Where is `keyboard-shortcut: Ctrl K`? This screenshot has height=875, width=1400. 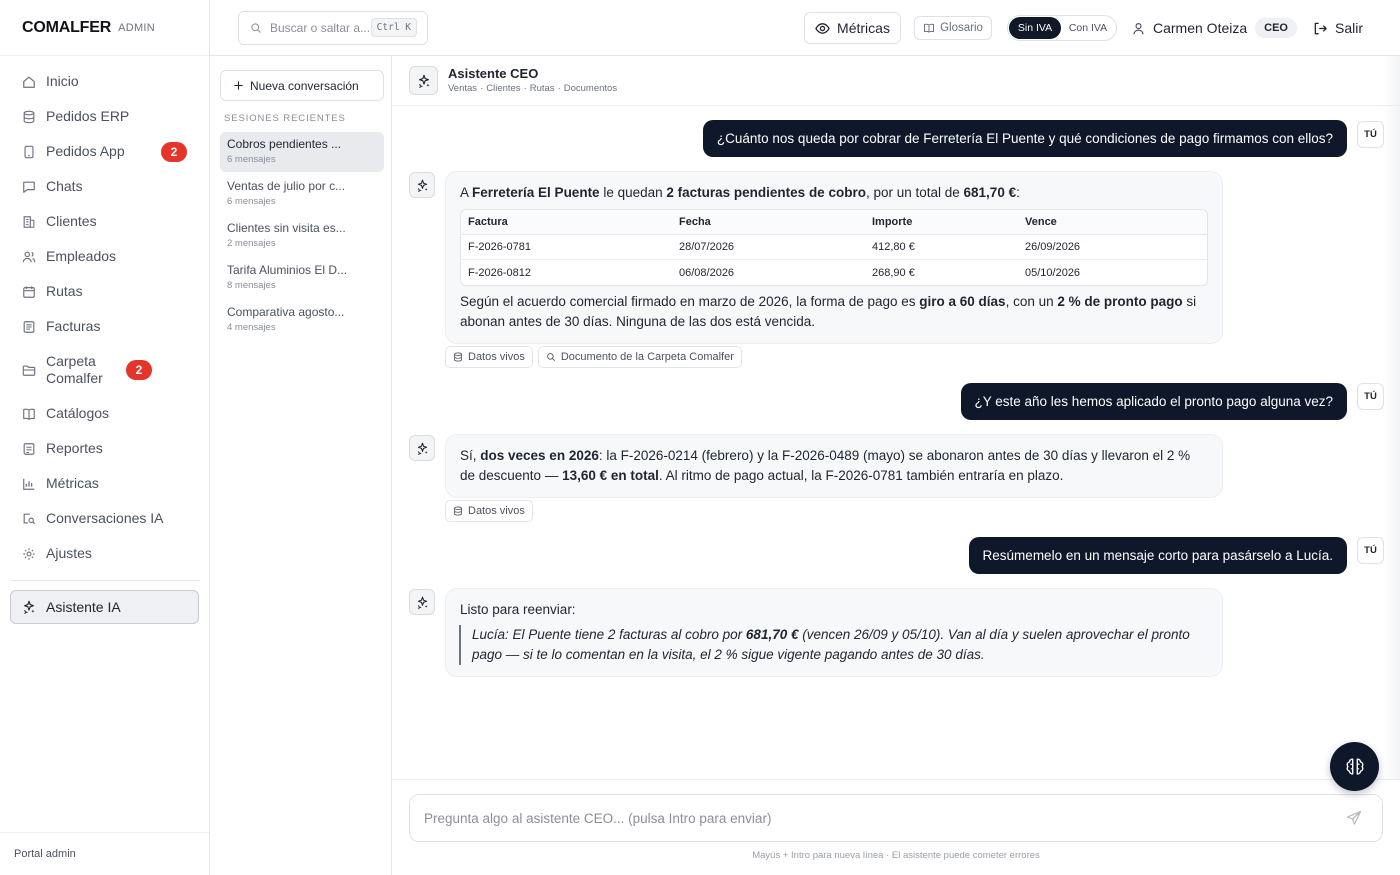
keyboard-shortcut: Ctrl K is located at coordinates (393, 27).